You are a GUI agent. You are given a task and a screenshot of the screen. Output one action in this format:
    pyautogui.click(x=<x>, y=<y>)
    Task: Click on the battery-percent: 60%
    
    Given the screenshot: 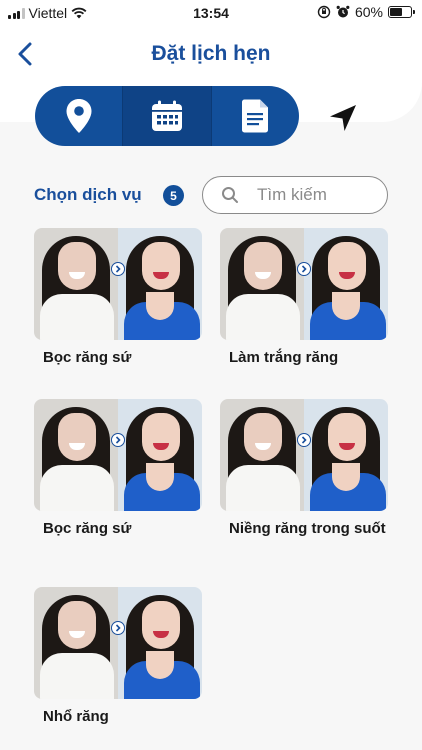 What is the action you would take?
    pyautogui.click(x=368, y=12)
    